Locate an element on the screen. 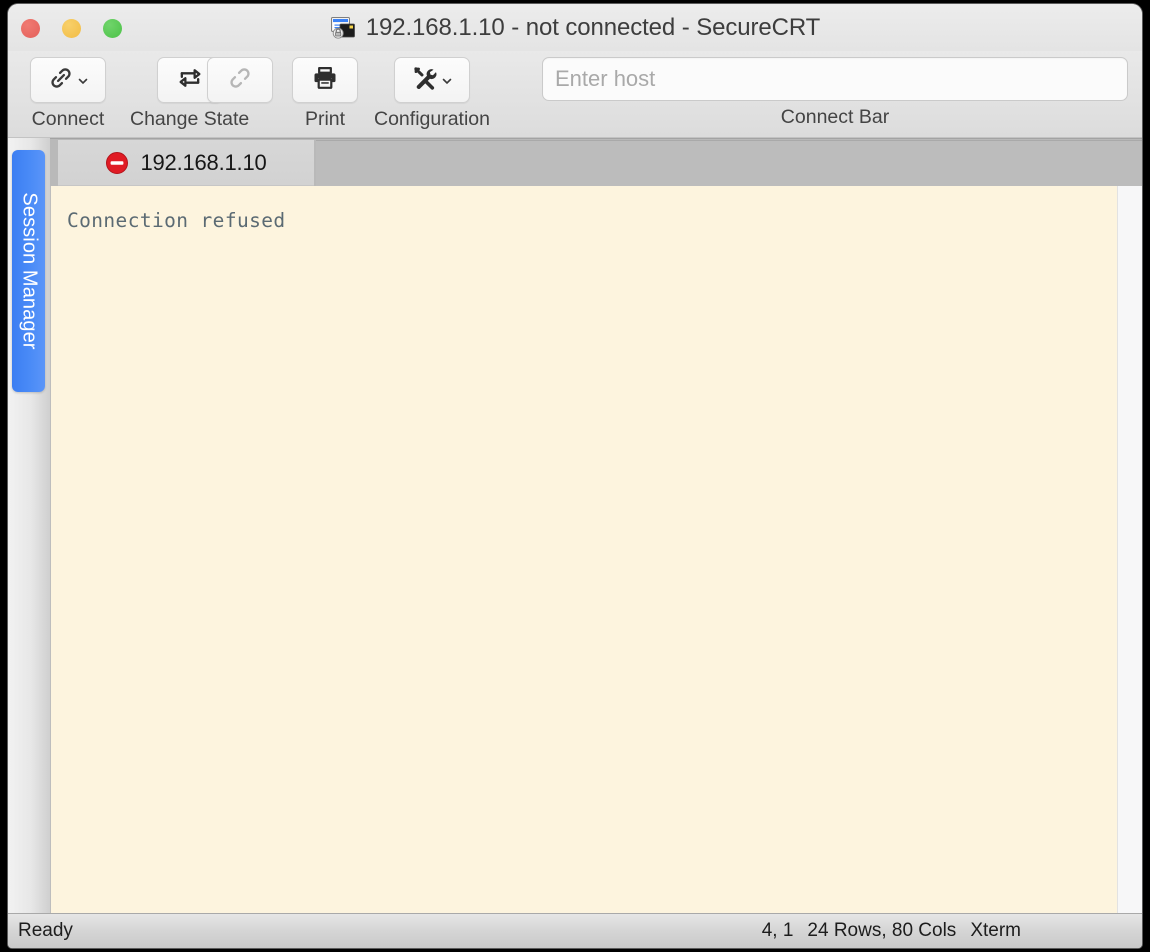 This screenshot has height=952, width=1150. print-button is located at coordinates (325, 80).